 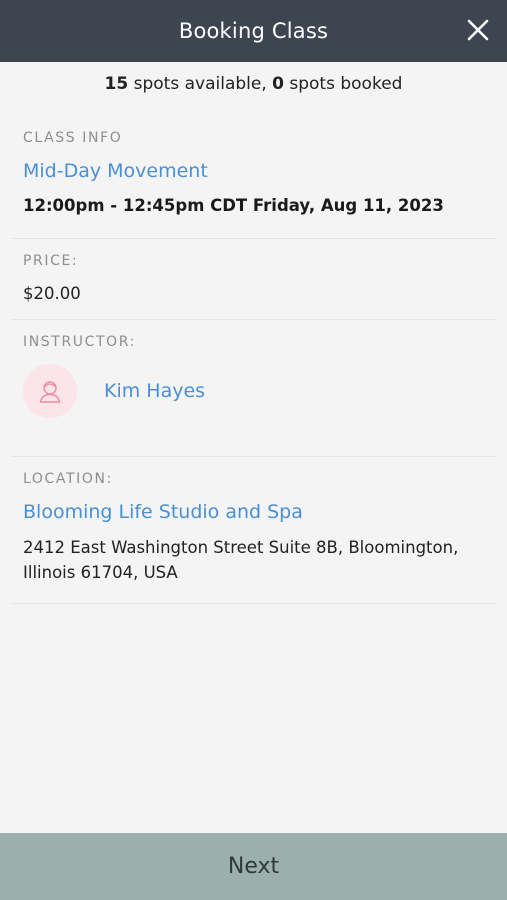 I want to click on next-button: Next, so click(x=253, y=866).